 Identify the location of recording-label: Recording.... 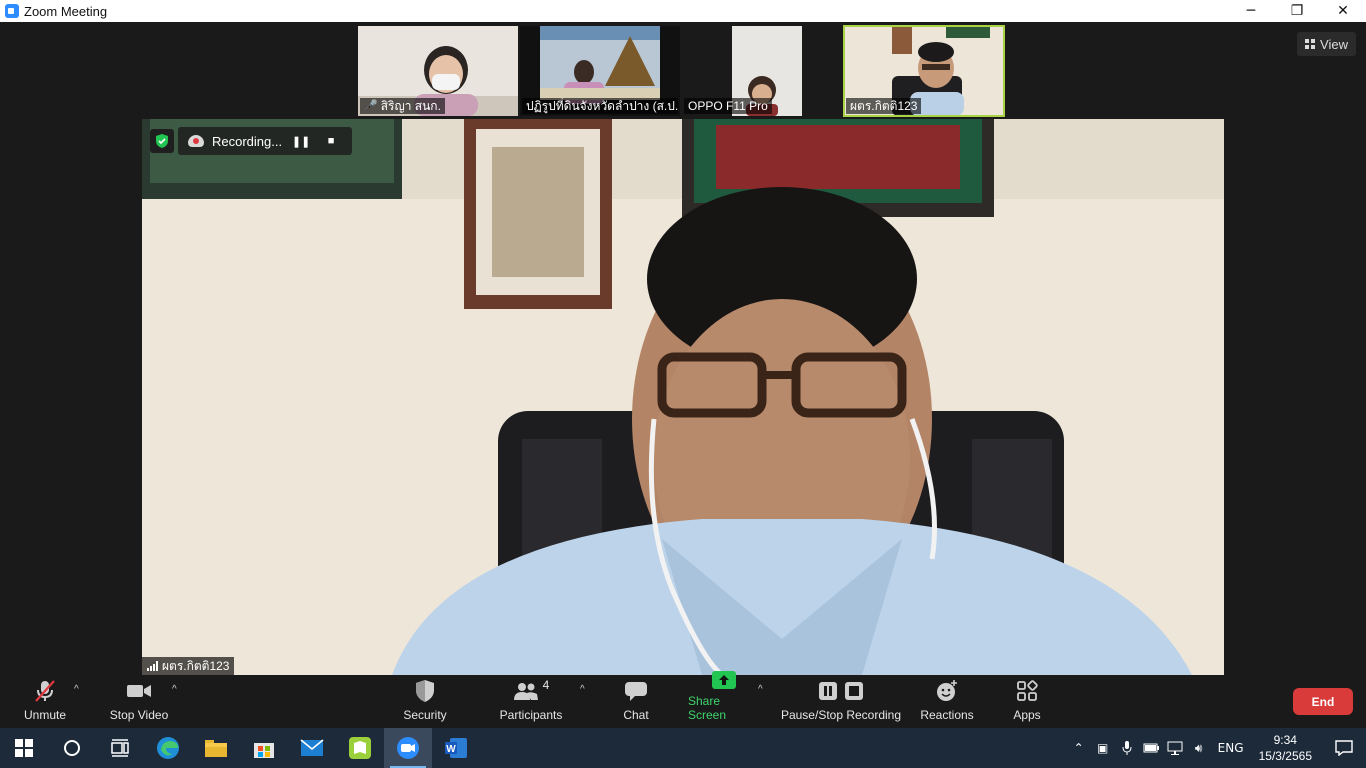
(247, 141).